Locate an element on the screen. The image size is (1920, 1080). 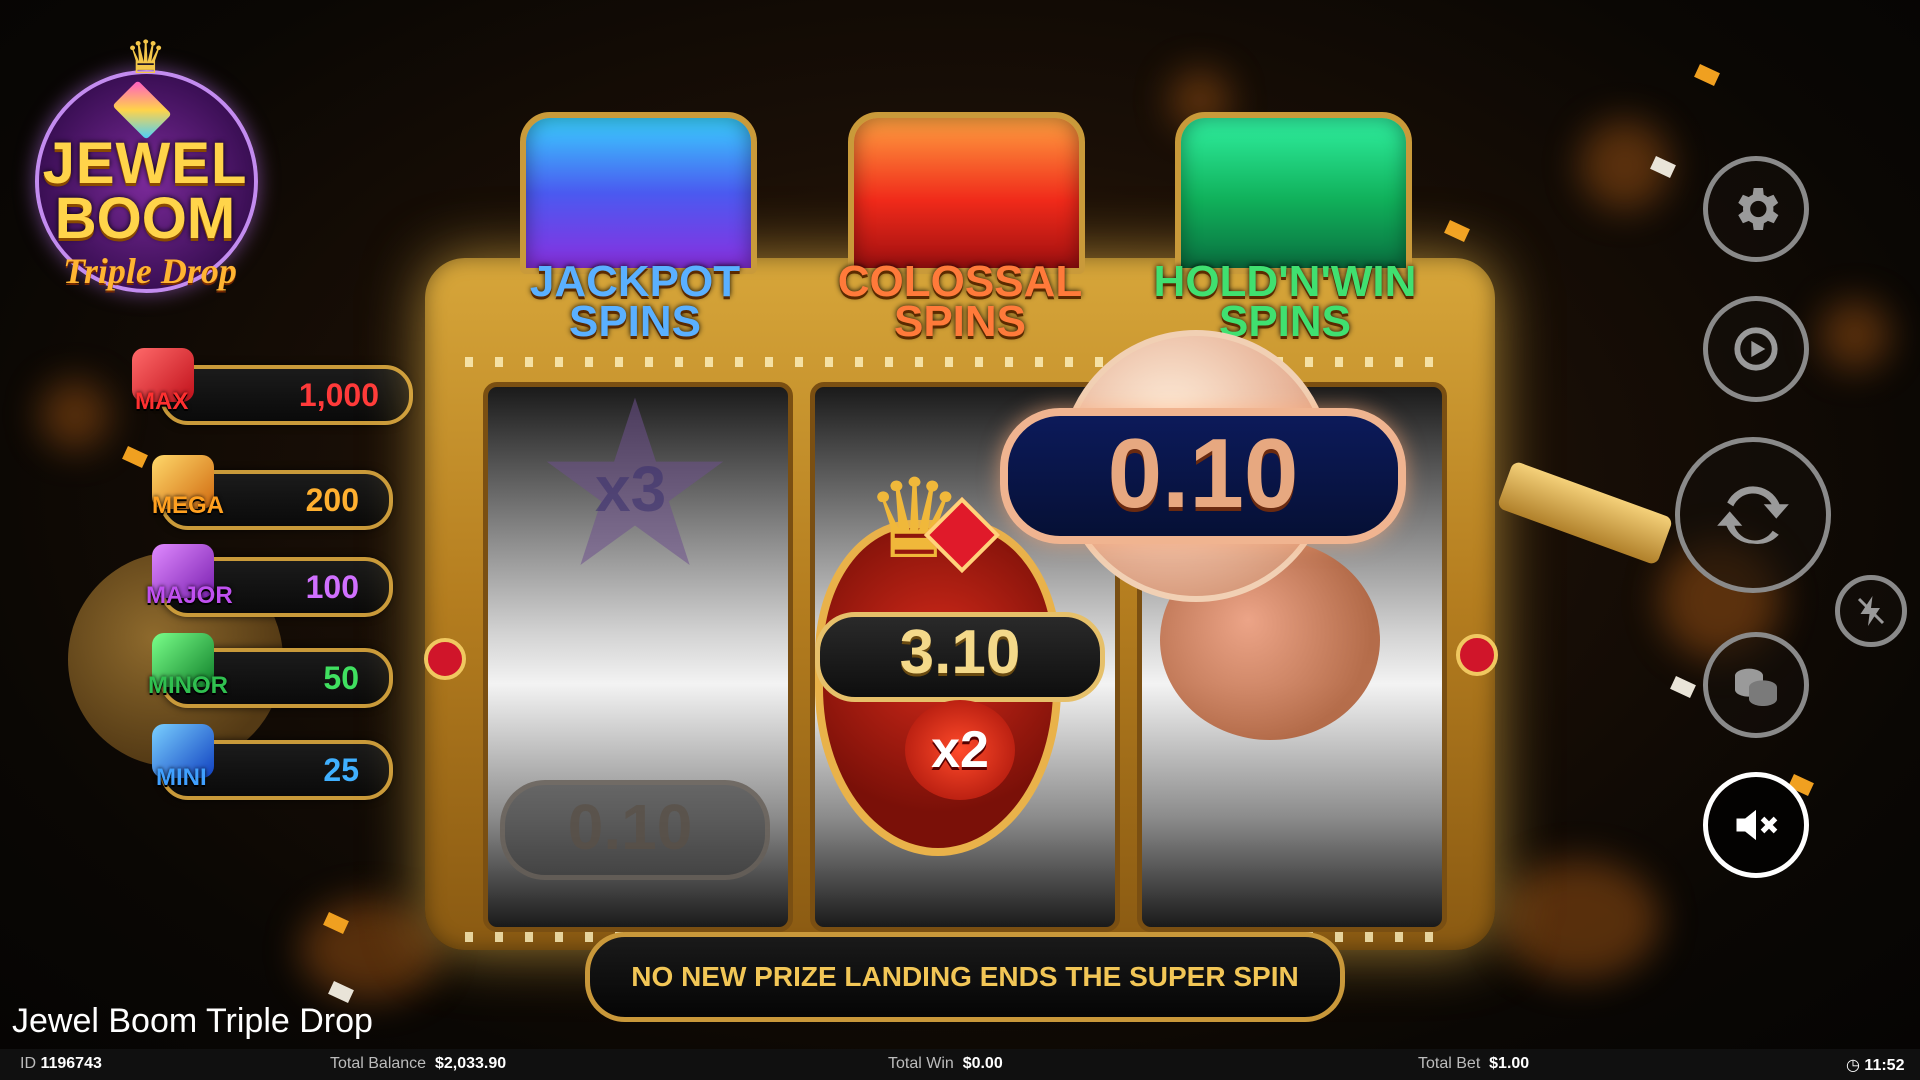
chest-hold-n-win-spins is located at coordinates (1293, 193).